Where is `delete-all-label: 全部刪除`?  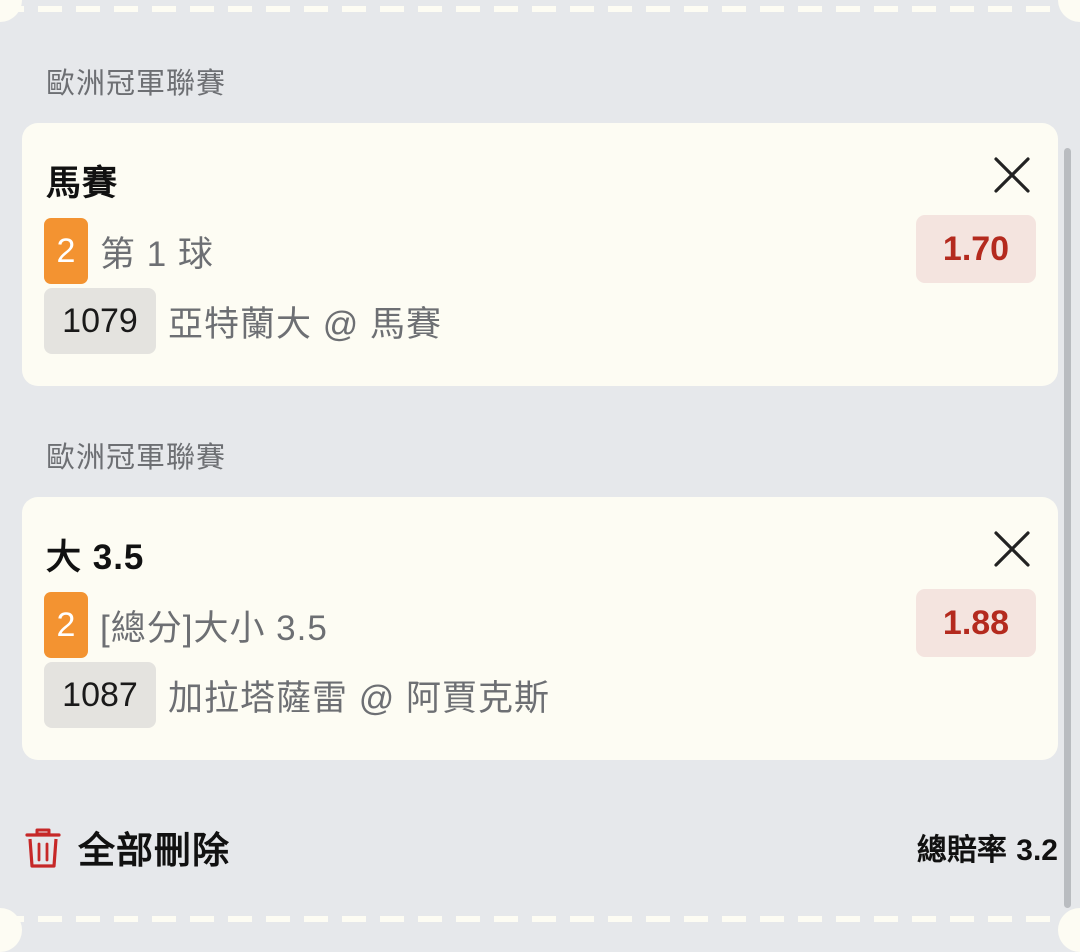 delete-all-label: 全部刪除 is located at coordinates (154, 850).